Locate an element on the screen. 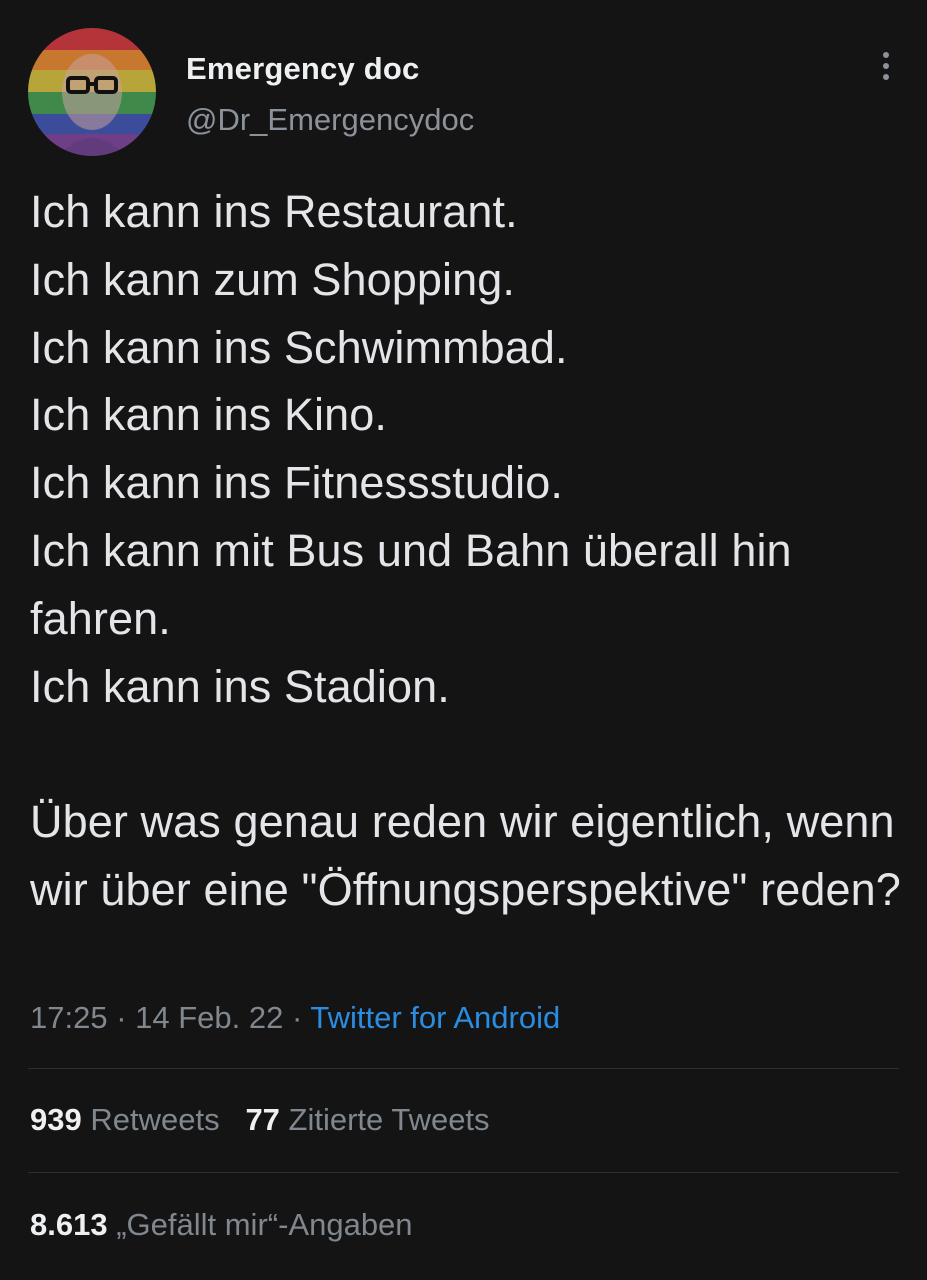  retweets-stat: 939 Retweets is located at coordinates (125, 1119).